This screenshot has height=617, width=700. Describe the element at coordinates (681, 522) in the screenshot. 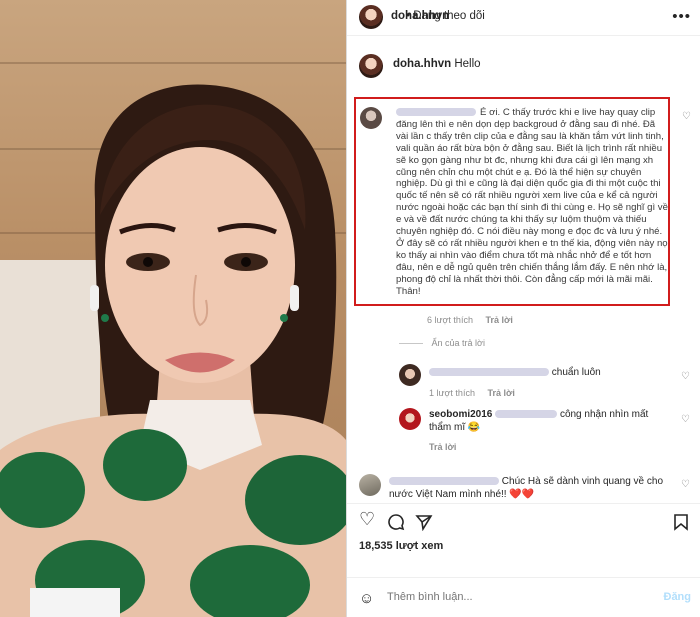

I see `bookmark-icon` at that location.